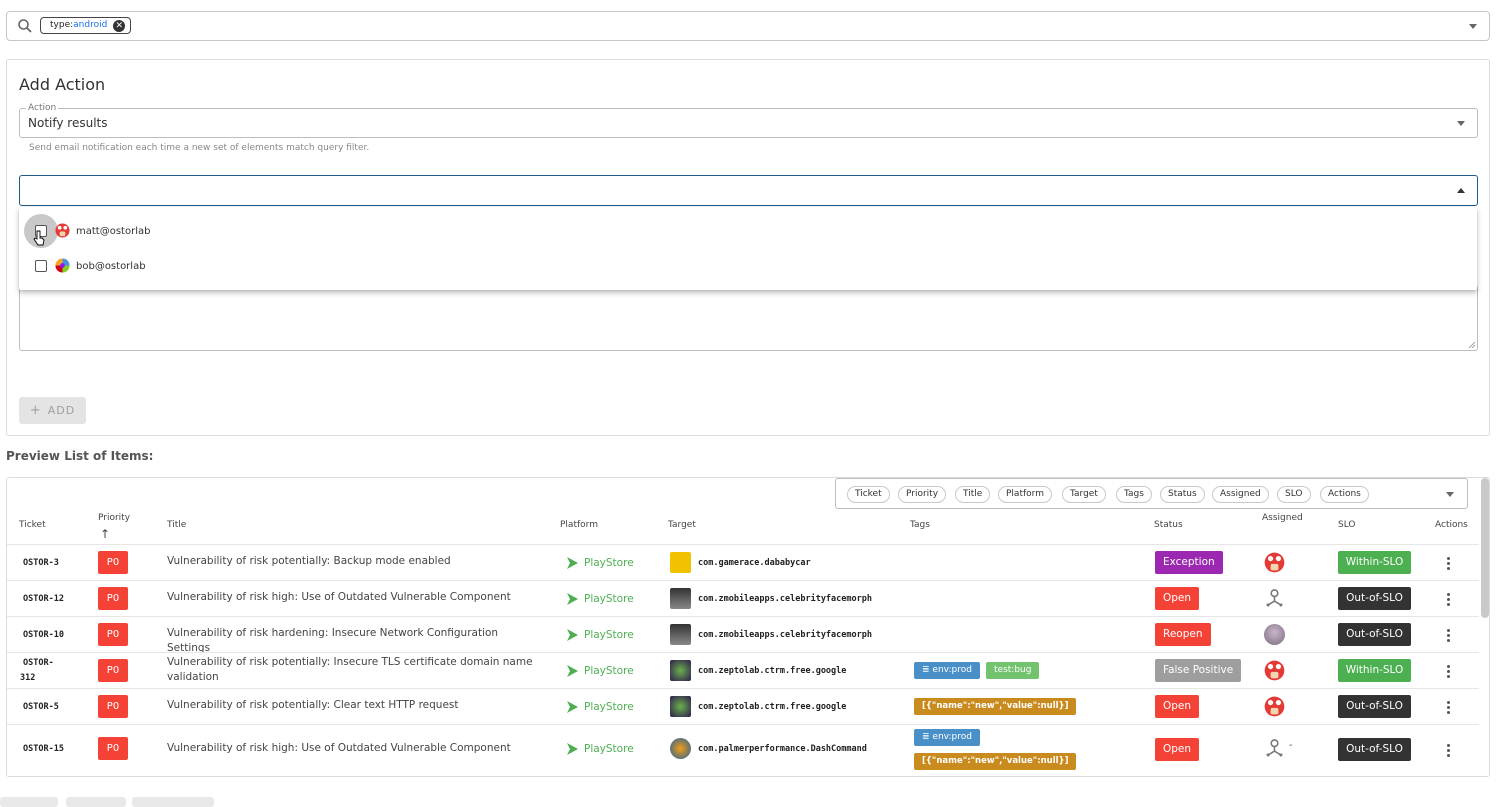 This screenshot has height=807, width=1504. I want to click on user-option-matt: matt@ostorlab, so click(748, 231).